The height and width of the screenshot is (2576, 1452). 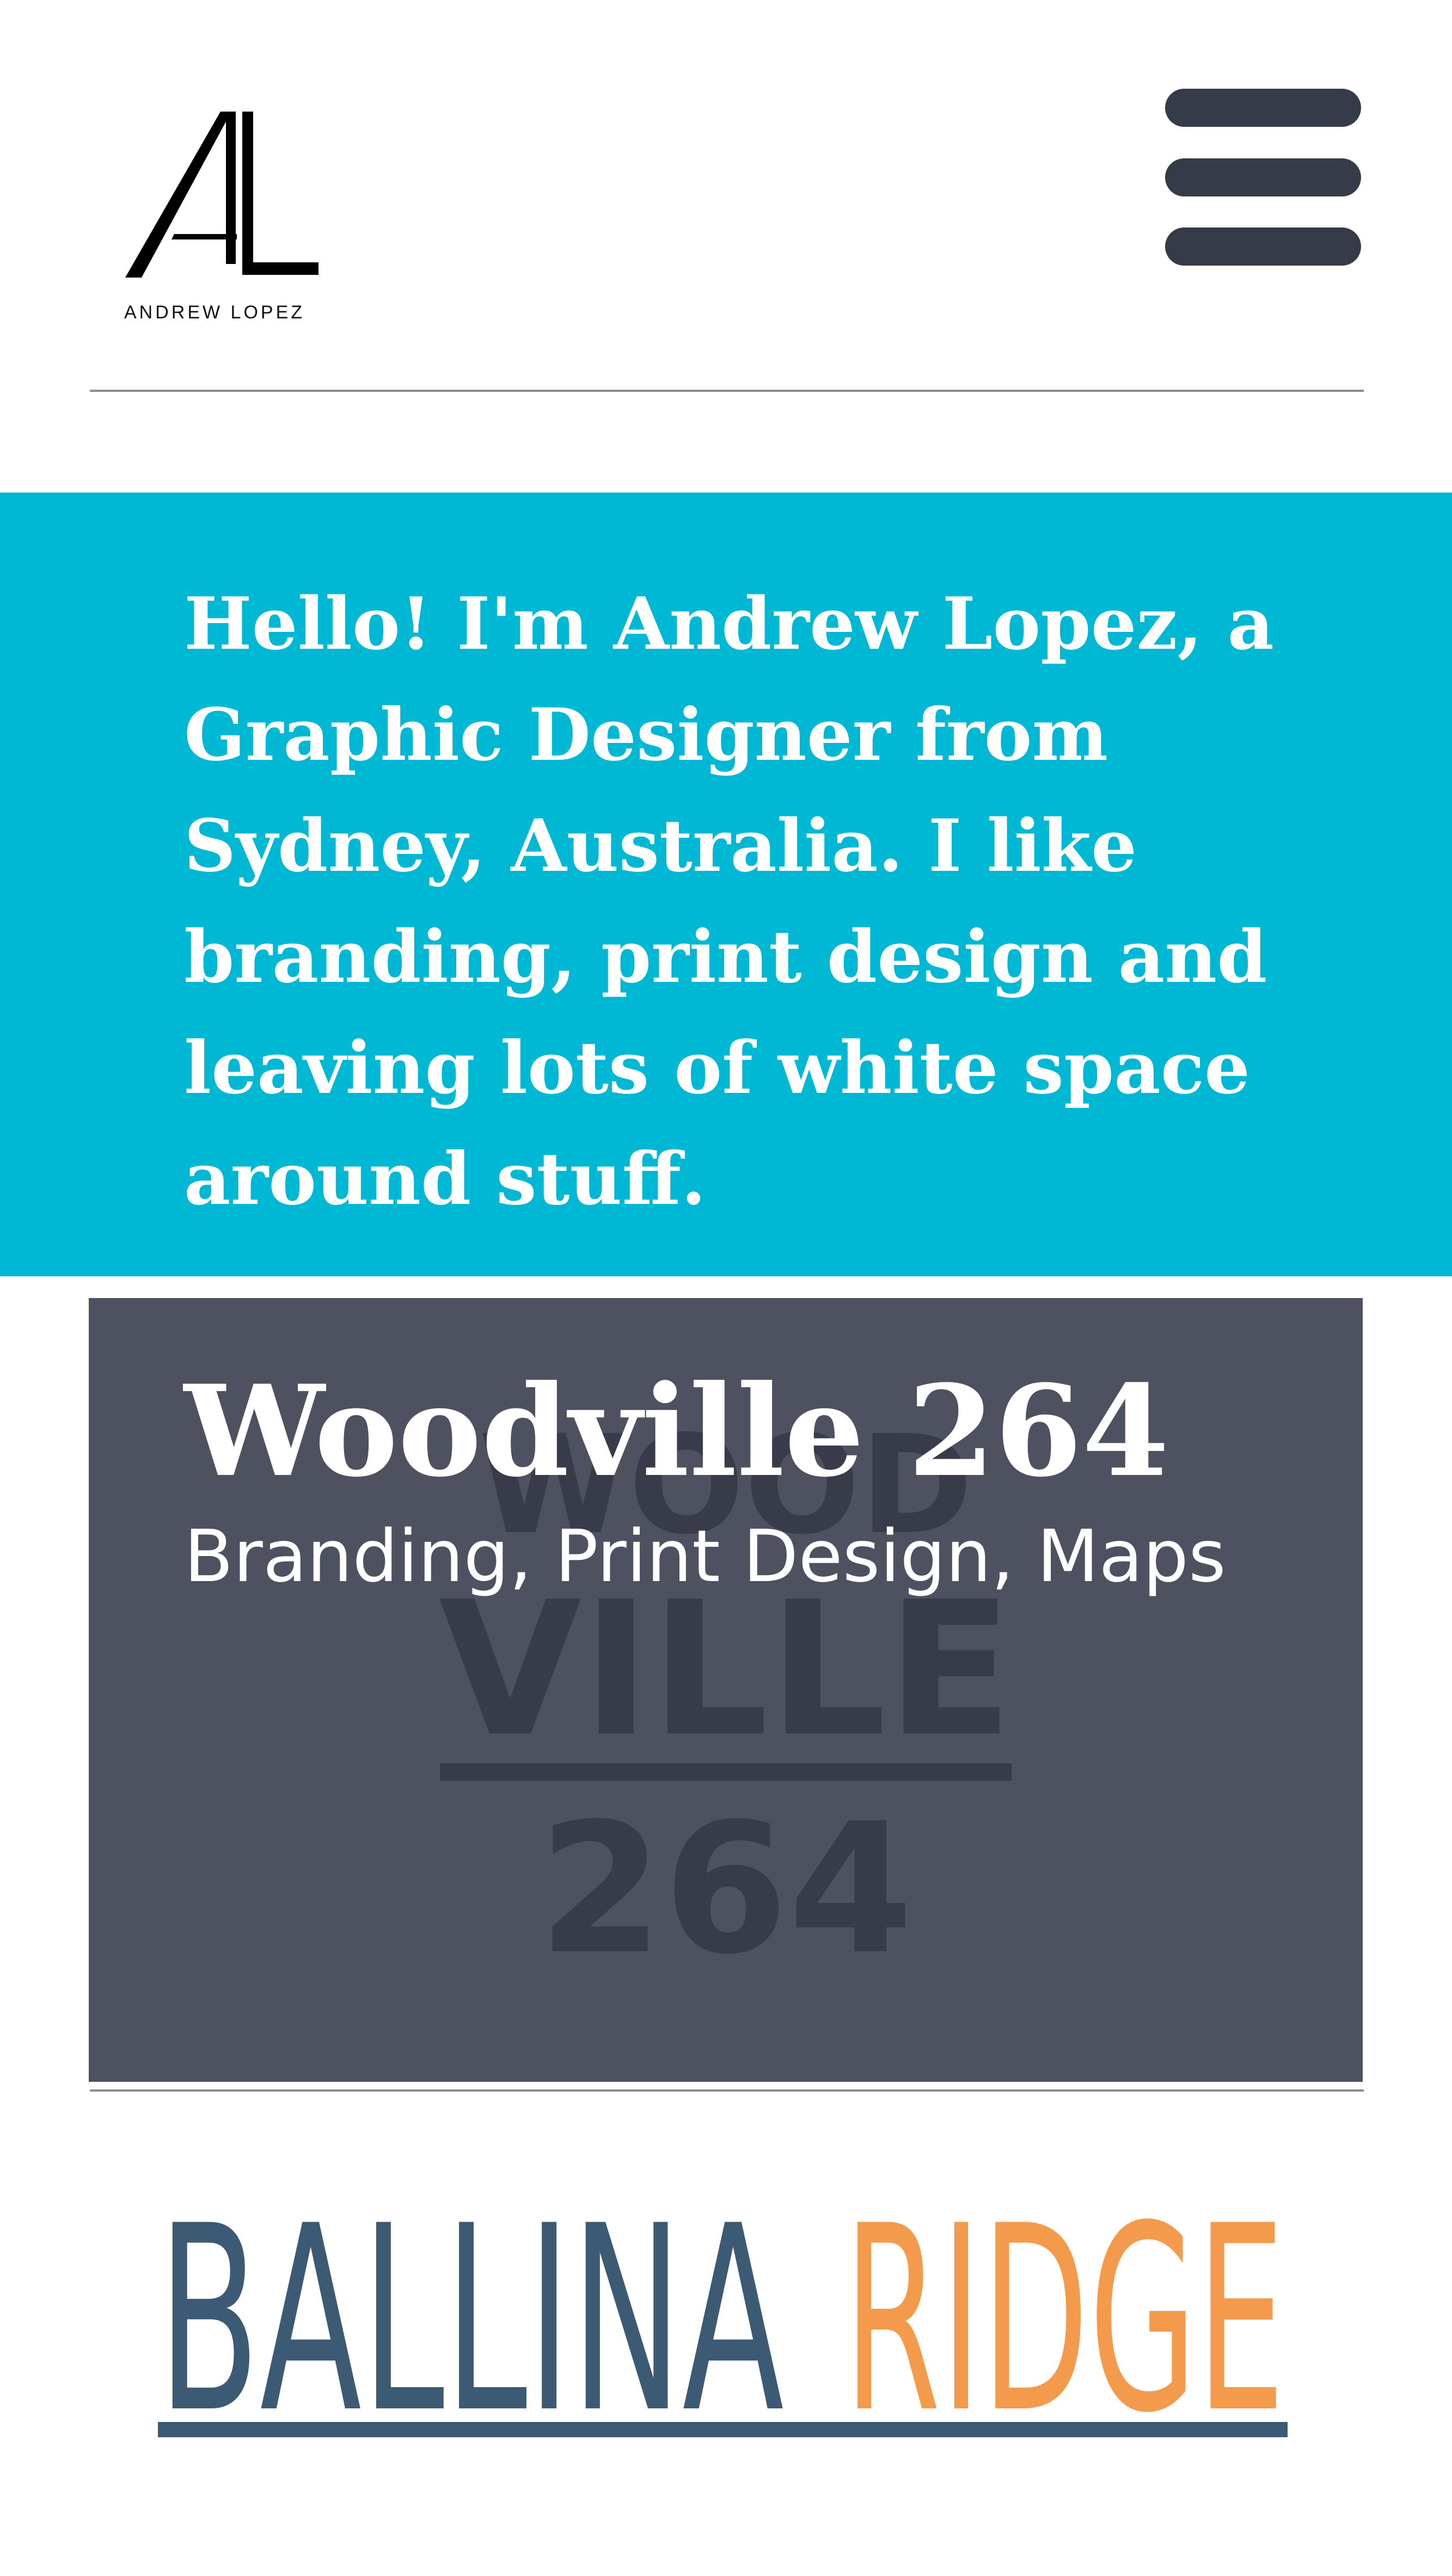 What do you see at coordinates (726, 1772) in the screenshot?
I see `watermark-rule` at bounding box center [726, 1772].